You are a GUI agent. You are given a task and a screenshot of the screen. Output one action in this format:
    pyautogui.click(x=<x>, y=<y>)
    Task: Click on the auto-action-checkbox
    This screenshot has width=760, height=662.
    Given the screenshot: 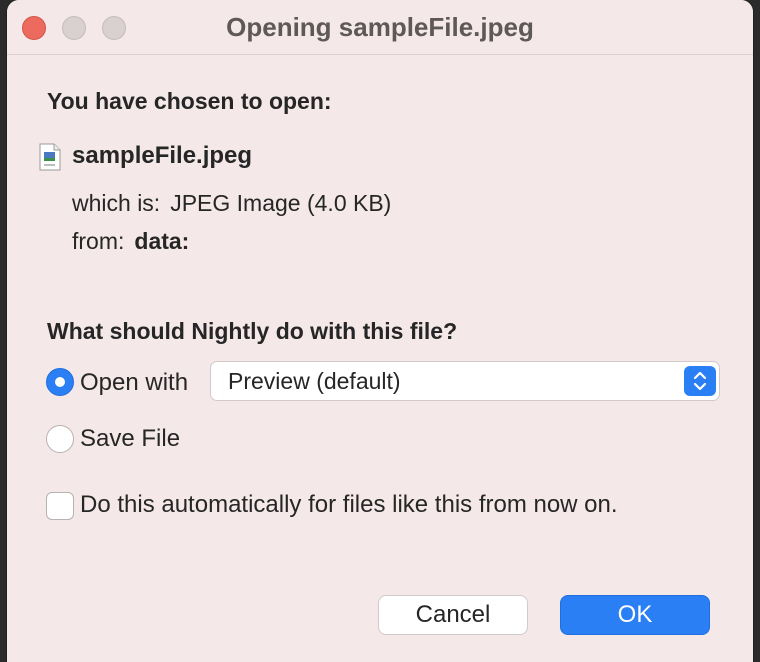 What is the action you would take?
    pyautogui.click(x=60, y=506)
    